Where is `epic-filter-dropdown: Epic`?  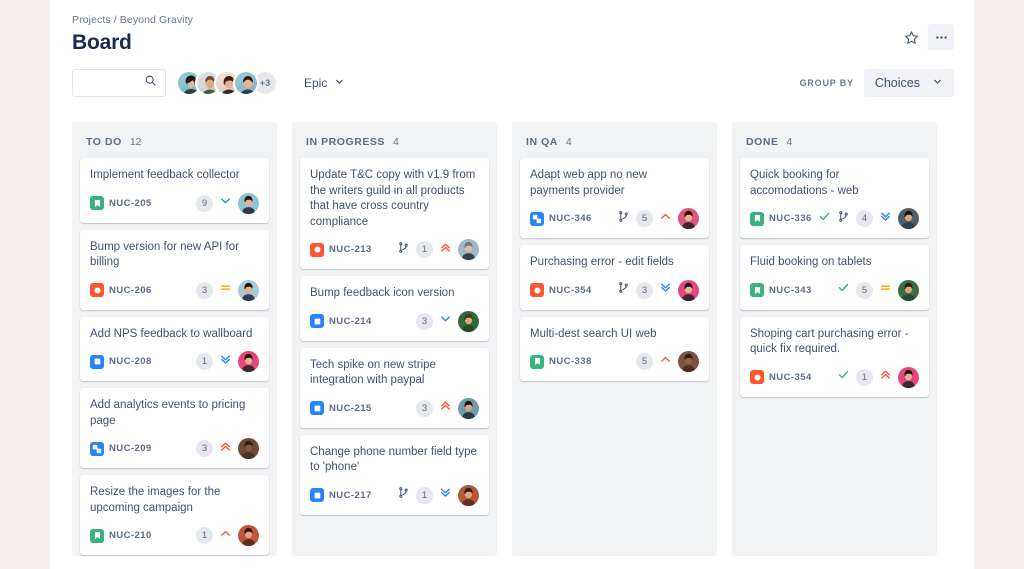 epic-filter-dropdown: Epic is located at coordinates (324, 83).